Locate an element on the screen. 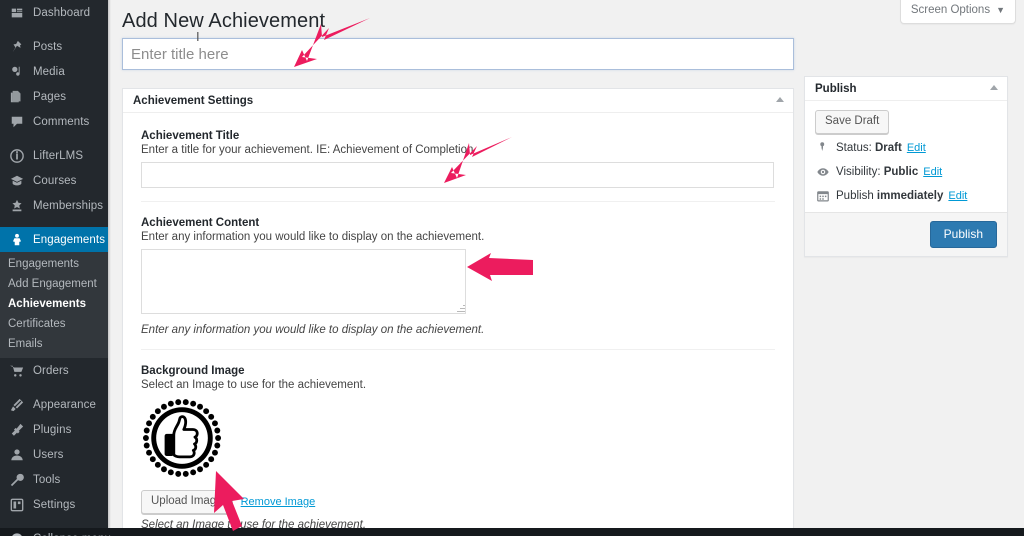  submenu-item-engagements: Engagements is located at coordinates (54, 264).